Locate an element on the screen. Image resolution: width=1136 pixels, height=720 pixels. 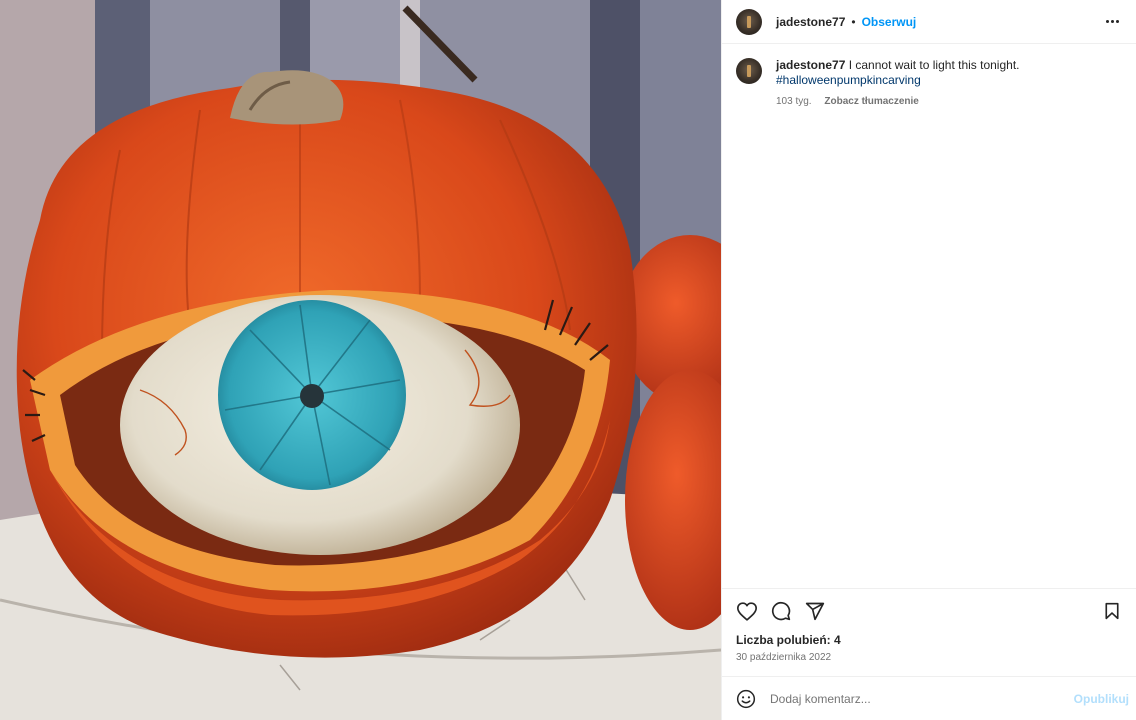
comment-bubble-icon is located at coordinates (781, 611).